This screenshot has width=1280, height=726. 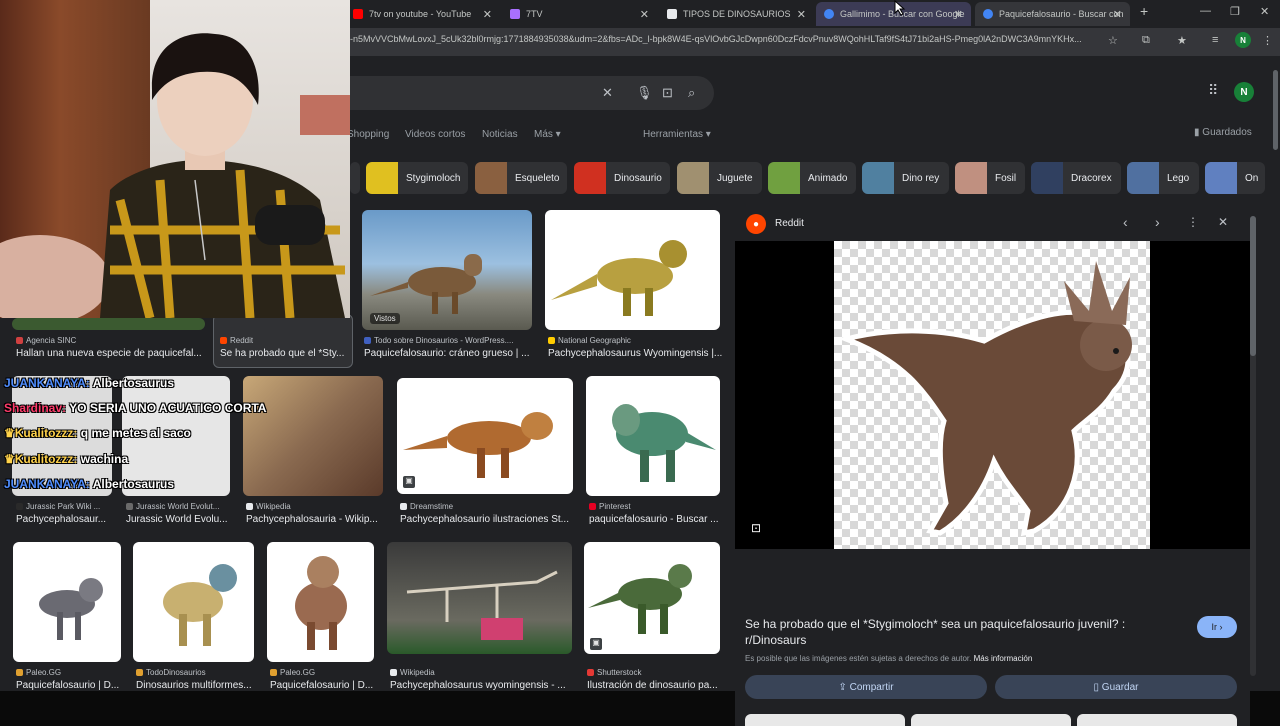 What do you see at coordinates (1235, 178) in the screenshot?
I see `chip-on: On` at bounding box center [1235, 178].